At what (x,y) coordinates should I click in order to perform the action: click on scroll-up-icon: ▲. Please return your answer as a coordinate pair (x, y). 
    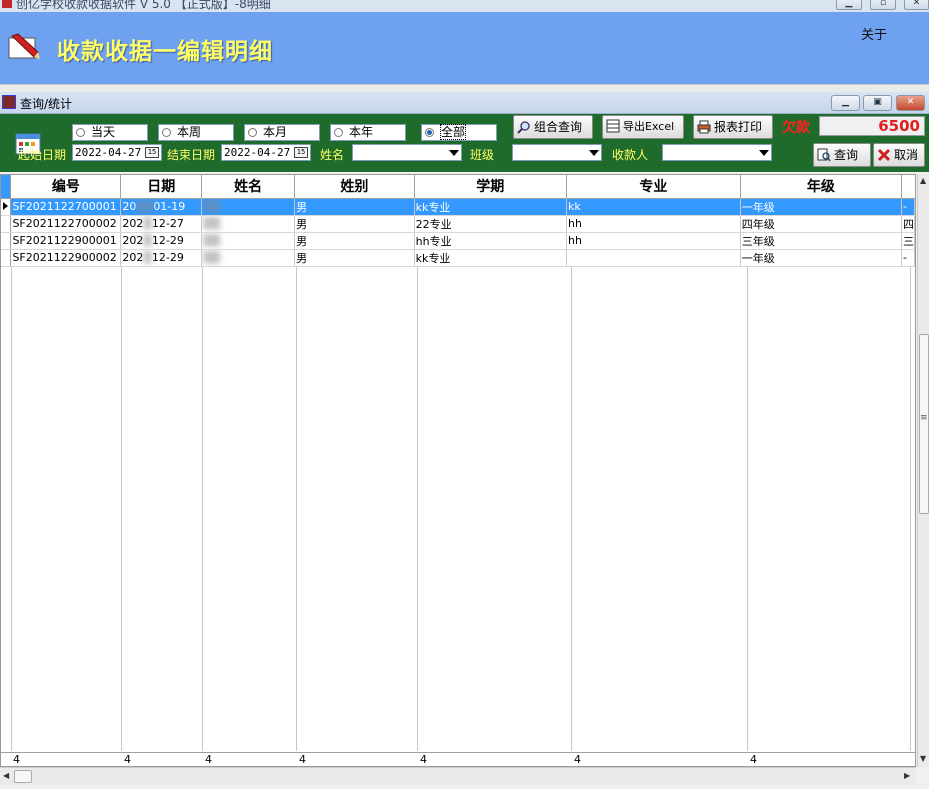
    Looking at the image, I should click on (923, 180).